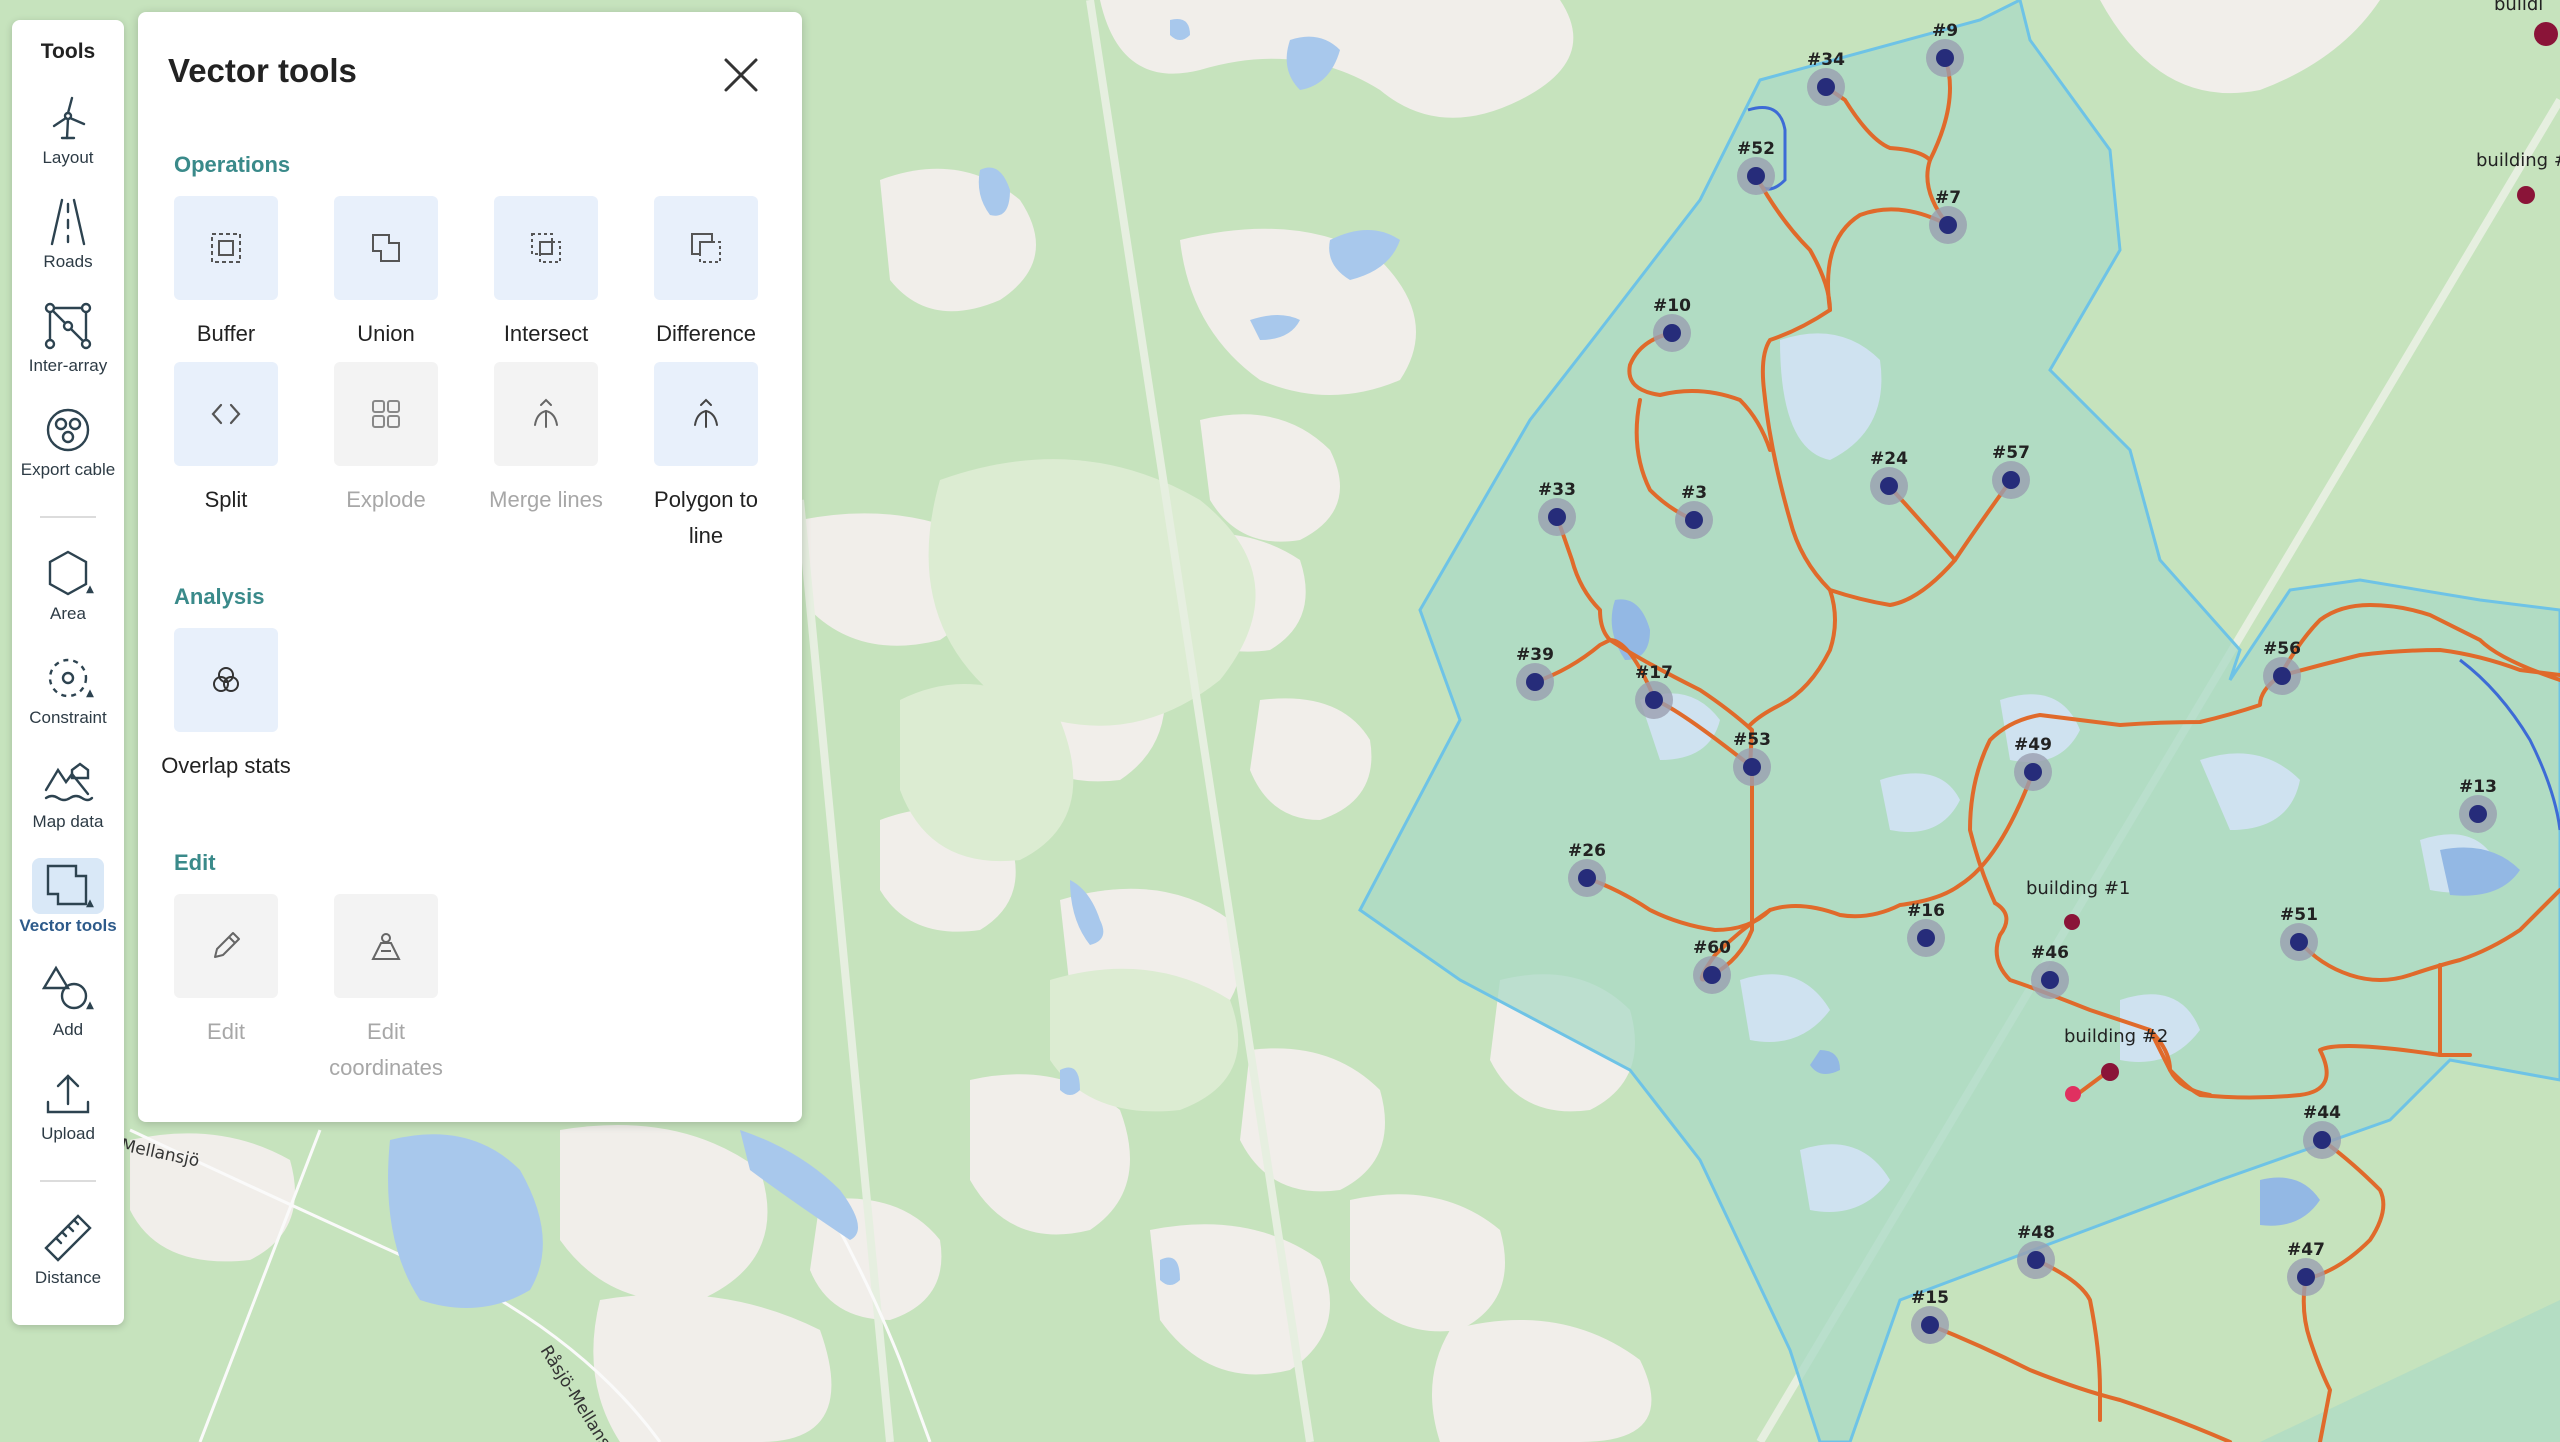 This screenshot has width=2560, height=1442. Describe the element at coordinates (386, 990) in the screenshot. I see `edit-coordinates-button: Edit coordinates` at that location.